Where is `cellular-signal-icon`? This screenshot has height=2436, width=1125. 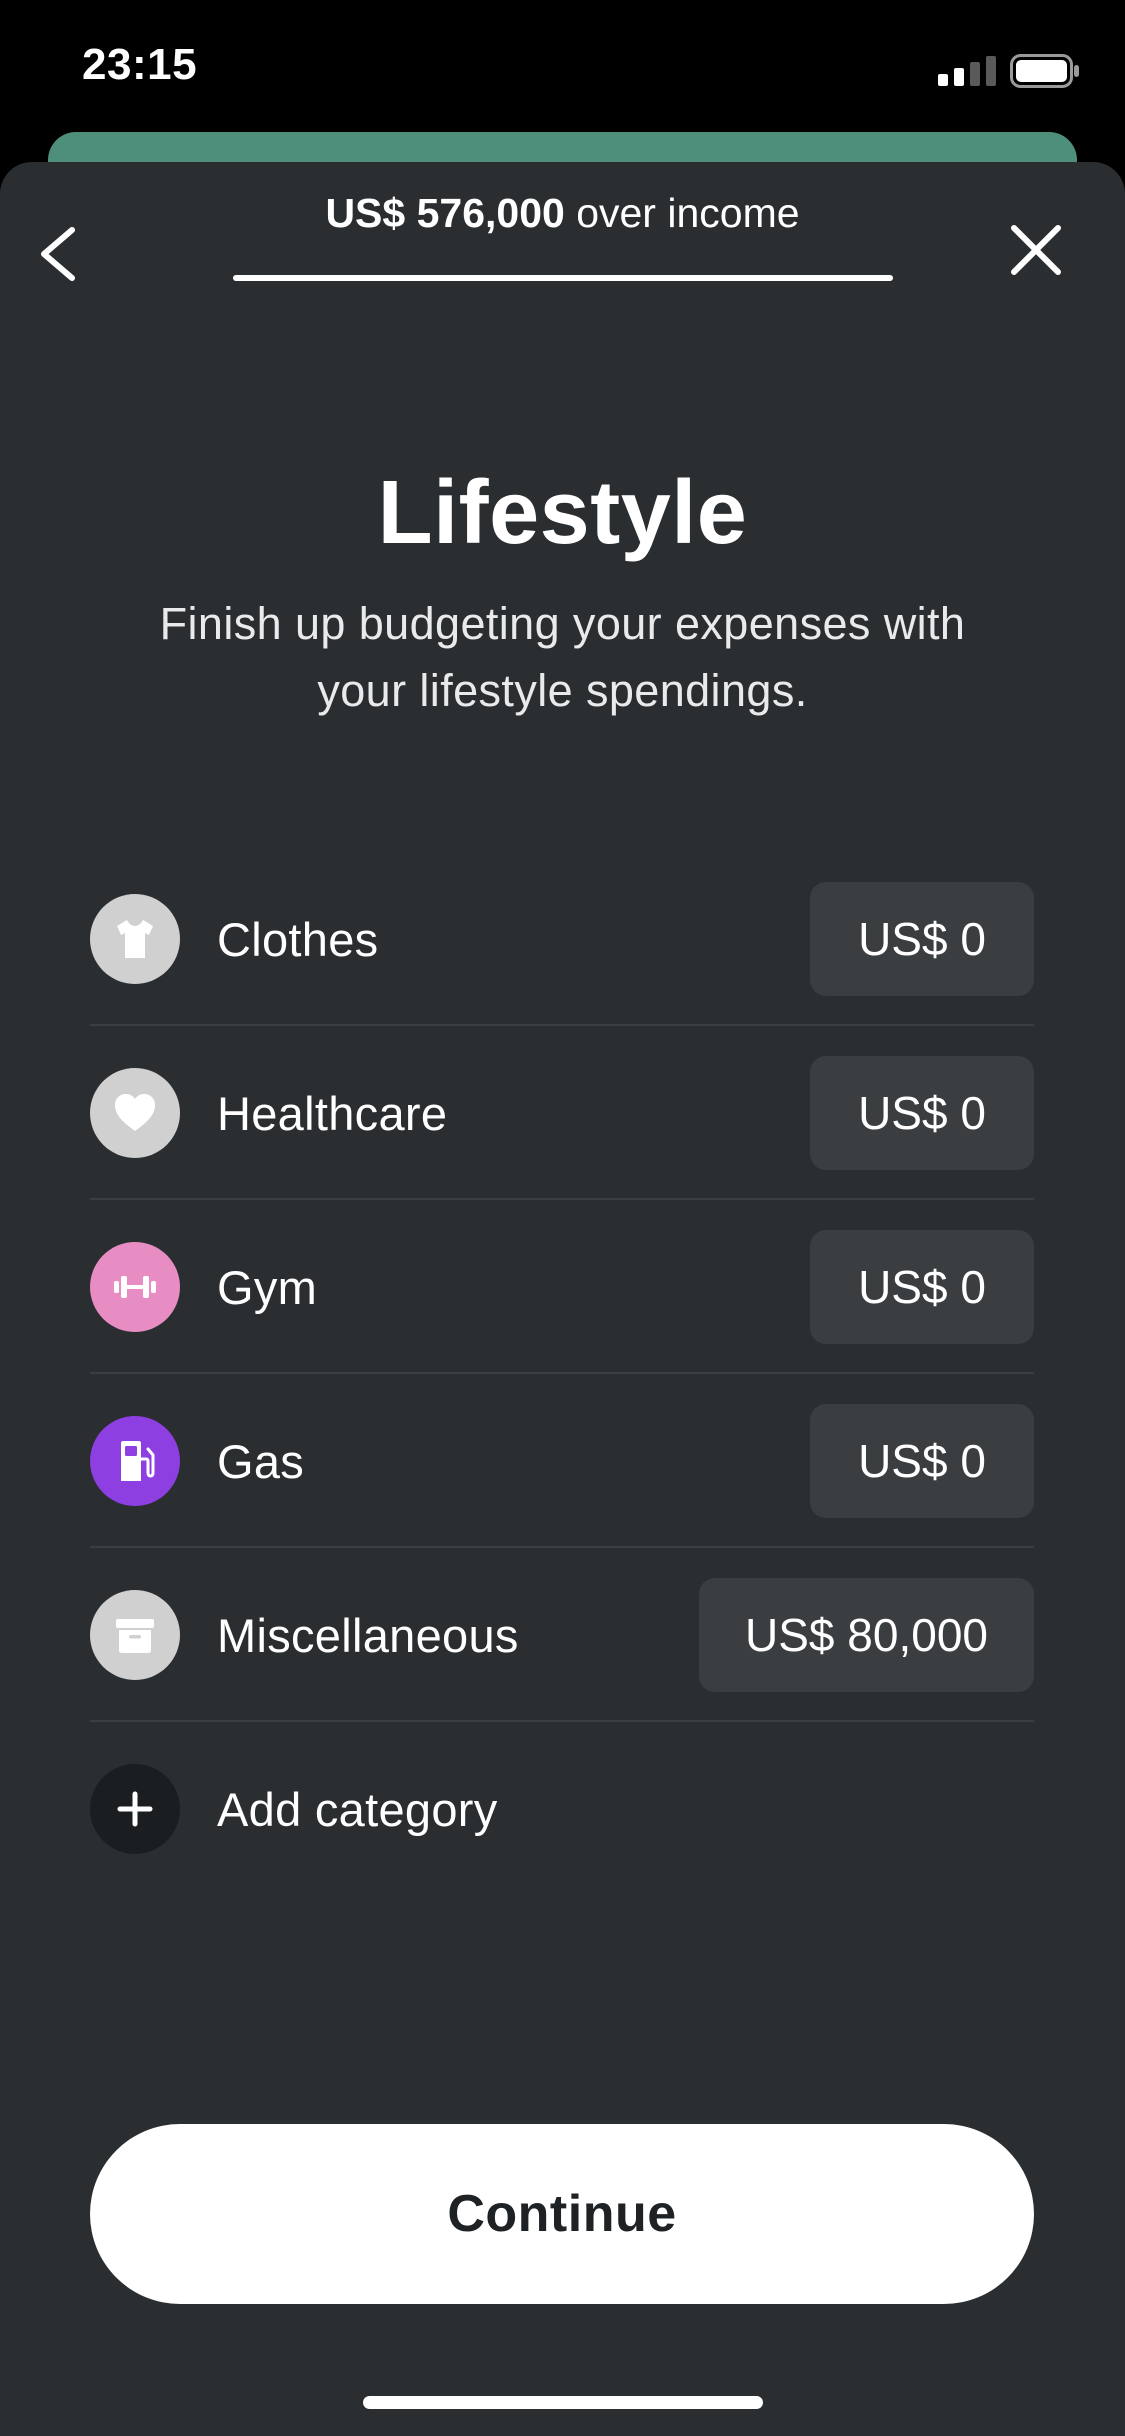
cellular-signal-icon is located at coordinates (967, 71).